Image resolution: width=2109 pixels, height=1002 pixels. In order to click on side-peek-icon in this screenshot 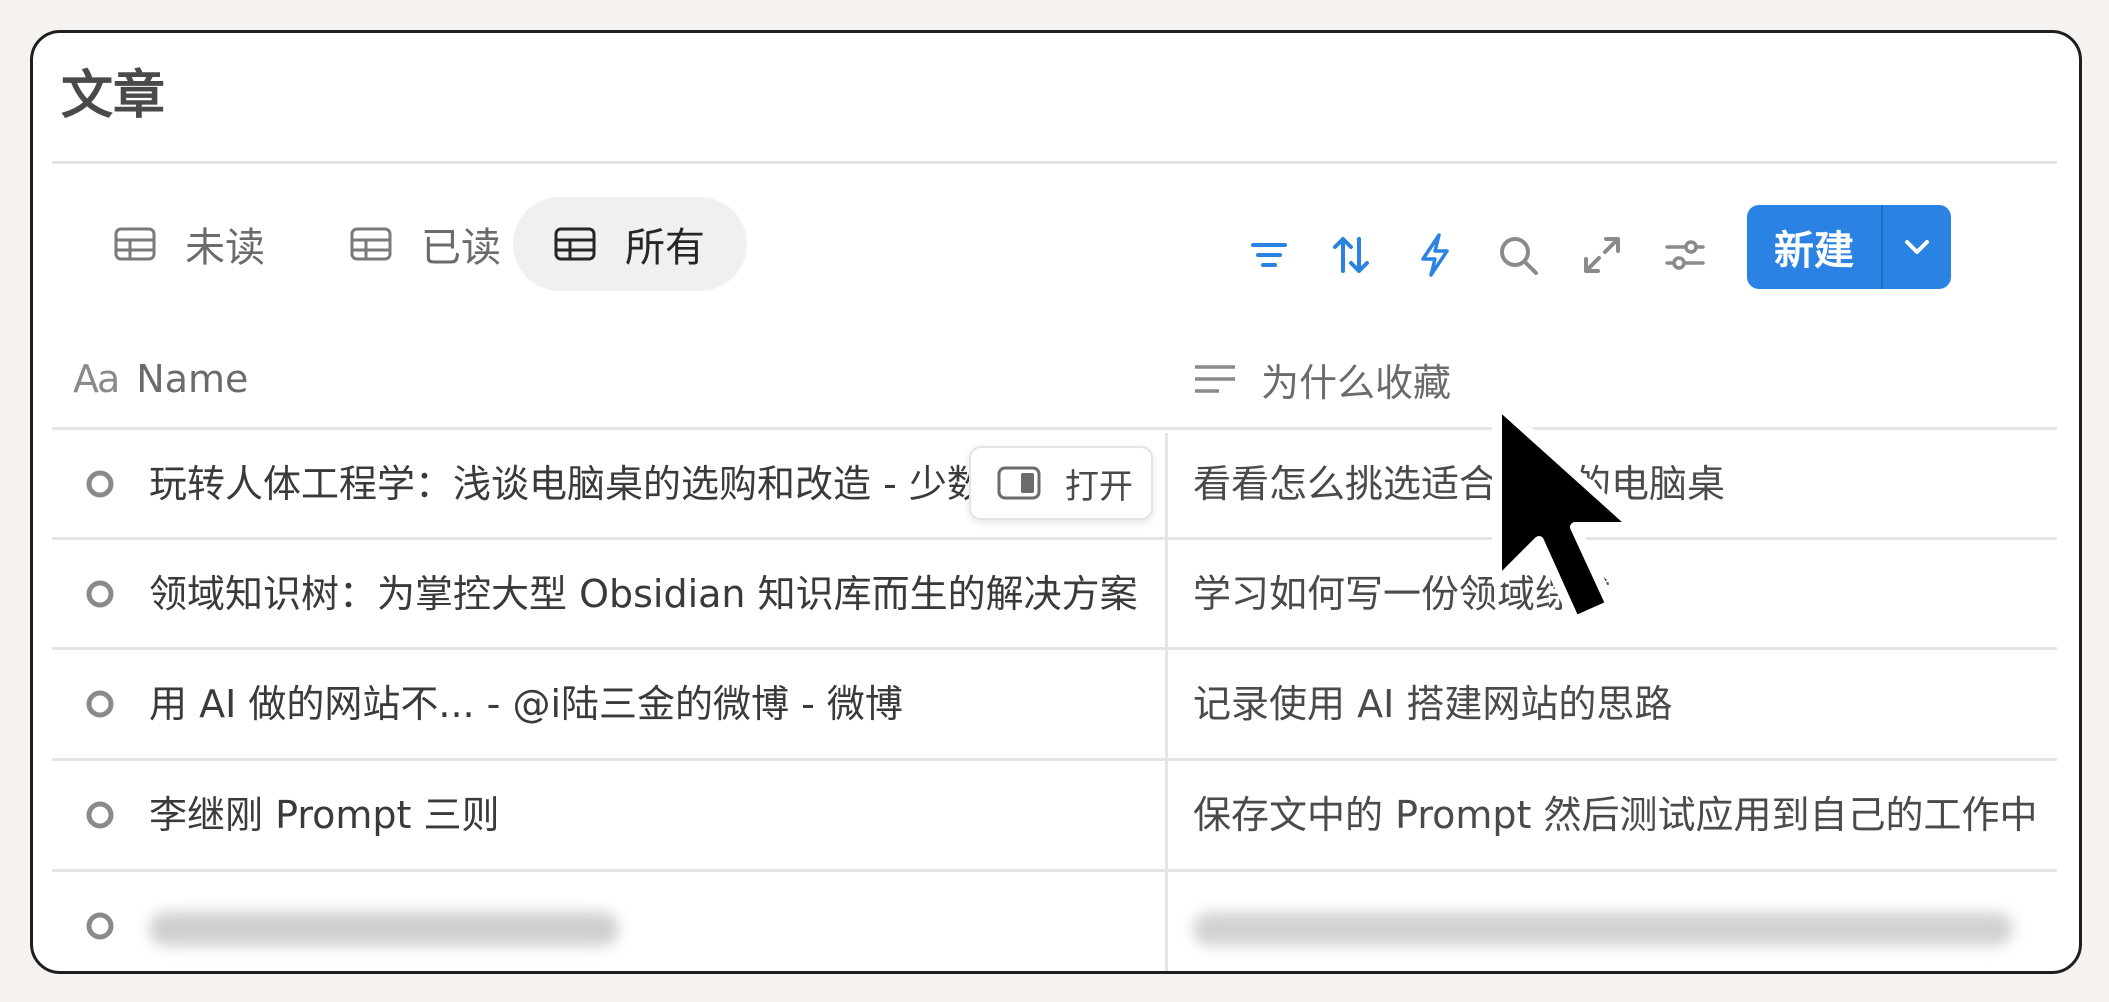, I will do `click(1019, 483)`.